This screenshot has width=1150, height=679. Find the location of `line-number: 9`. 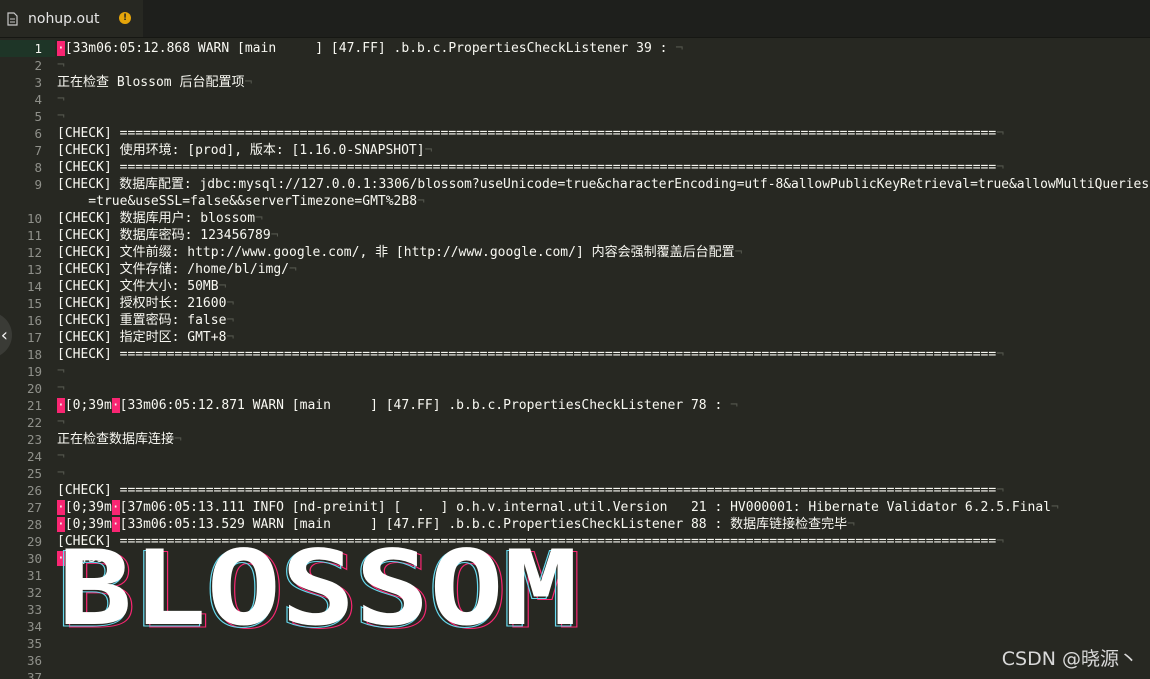

line-number: 9 is located at coordinates (38, 184).